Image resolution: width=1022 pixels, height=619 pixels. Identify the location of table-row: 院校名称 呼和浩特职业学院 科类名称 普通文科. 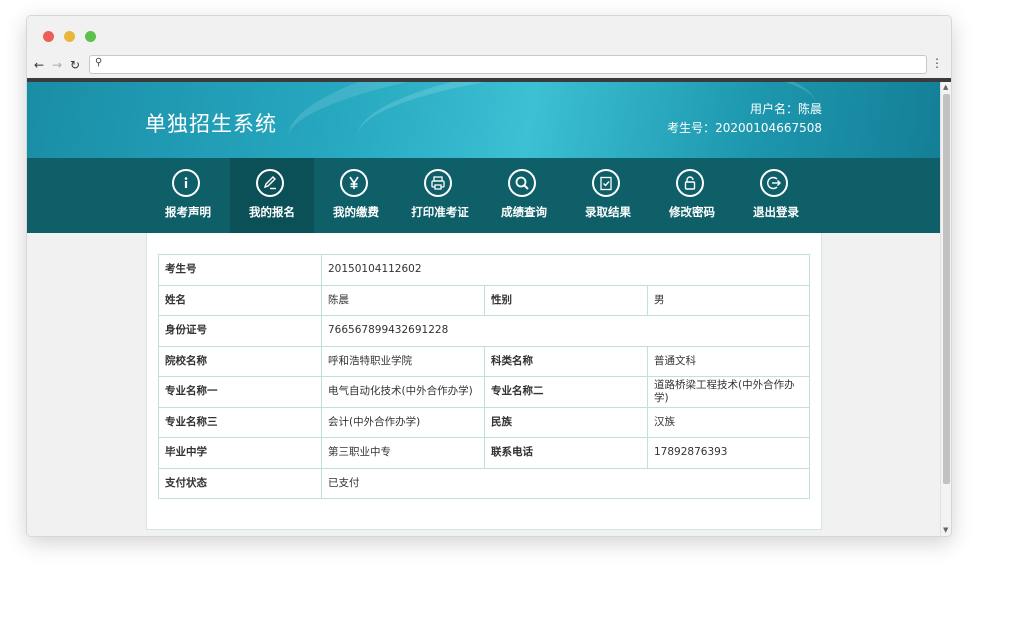
(484, 361).